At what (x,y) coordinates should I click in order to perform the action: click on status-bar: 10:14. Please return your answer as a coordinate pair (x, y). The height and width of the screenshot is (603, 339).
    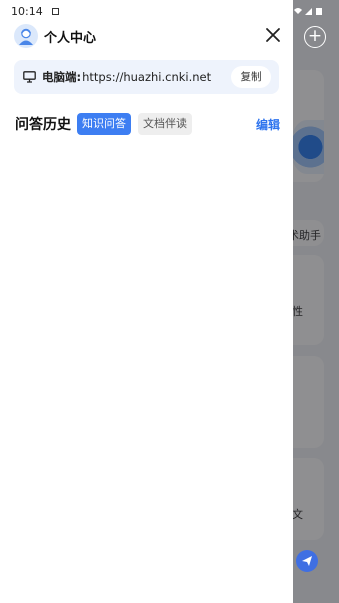
    Looking at the image, I should click on (146, 11).